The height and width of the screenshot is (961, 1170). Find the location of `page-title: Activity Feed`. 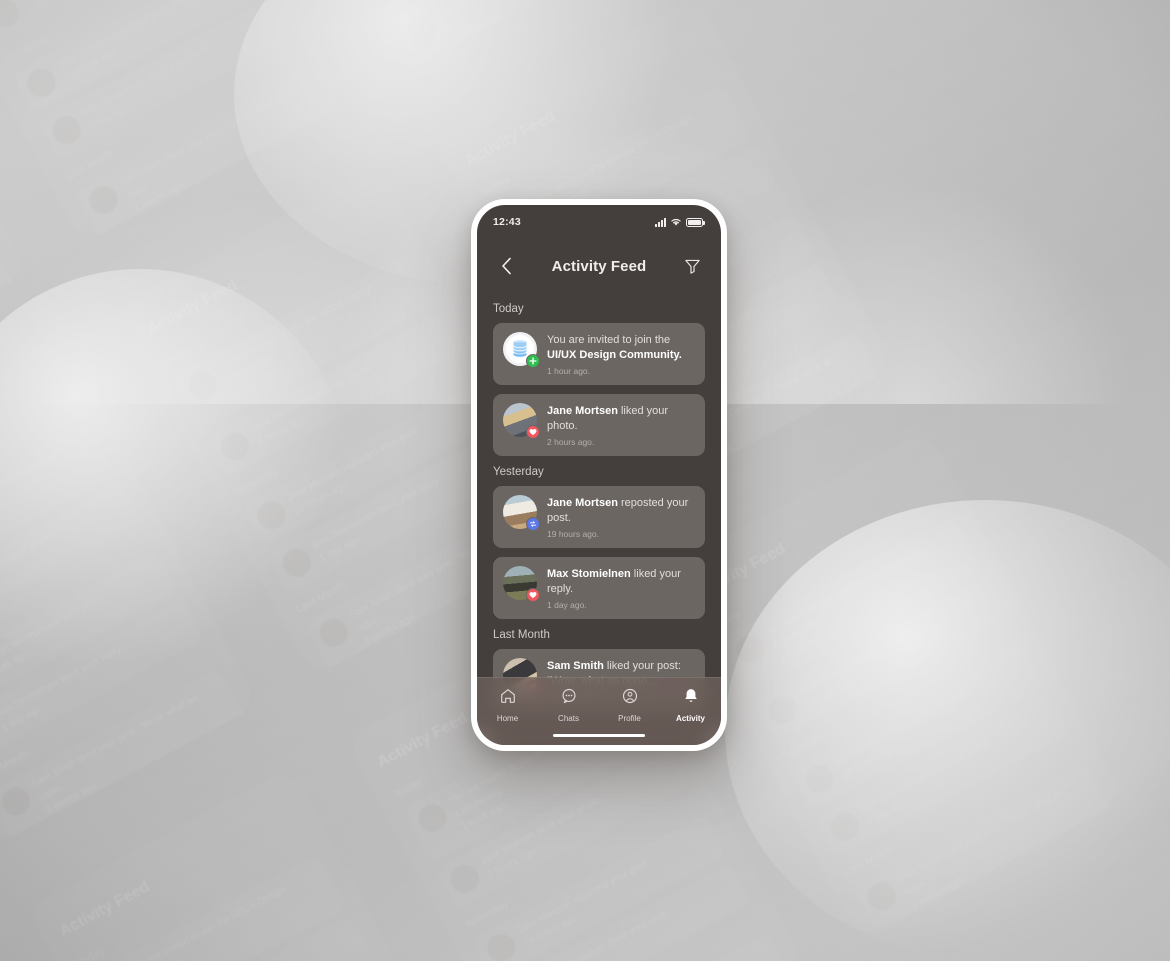

page-title: Activity Feed is located at coordinates (599, 266).